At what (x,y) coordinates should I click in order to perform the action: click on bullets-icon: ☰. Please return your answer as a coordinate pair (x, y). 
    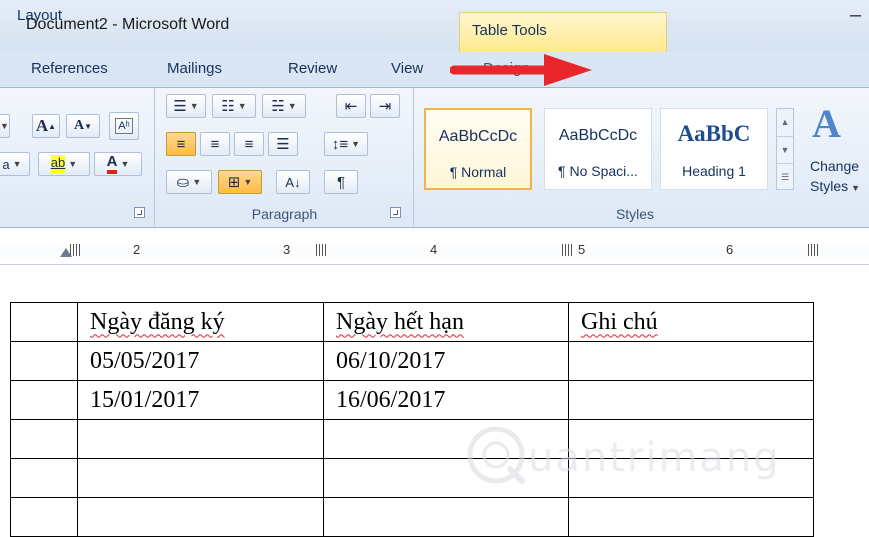
    Looking at the image, I should click on (180, 106).